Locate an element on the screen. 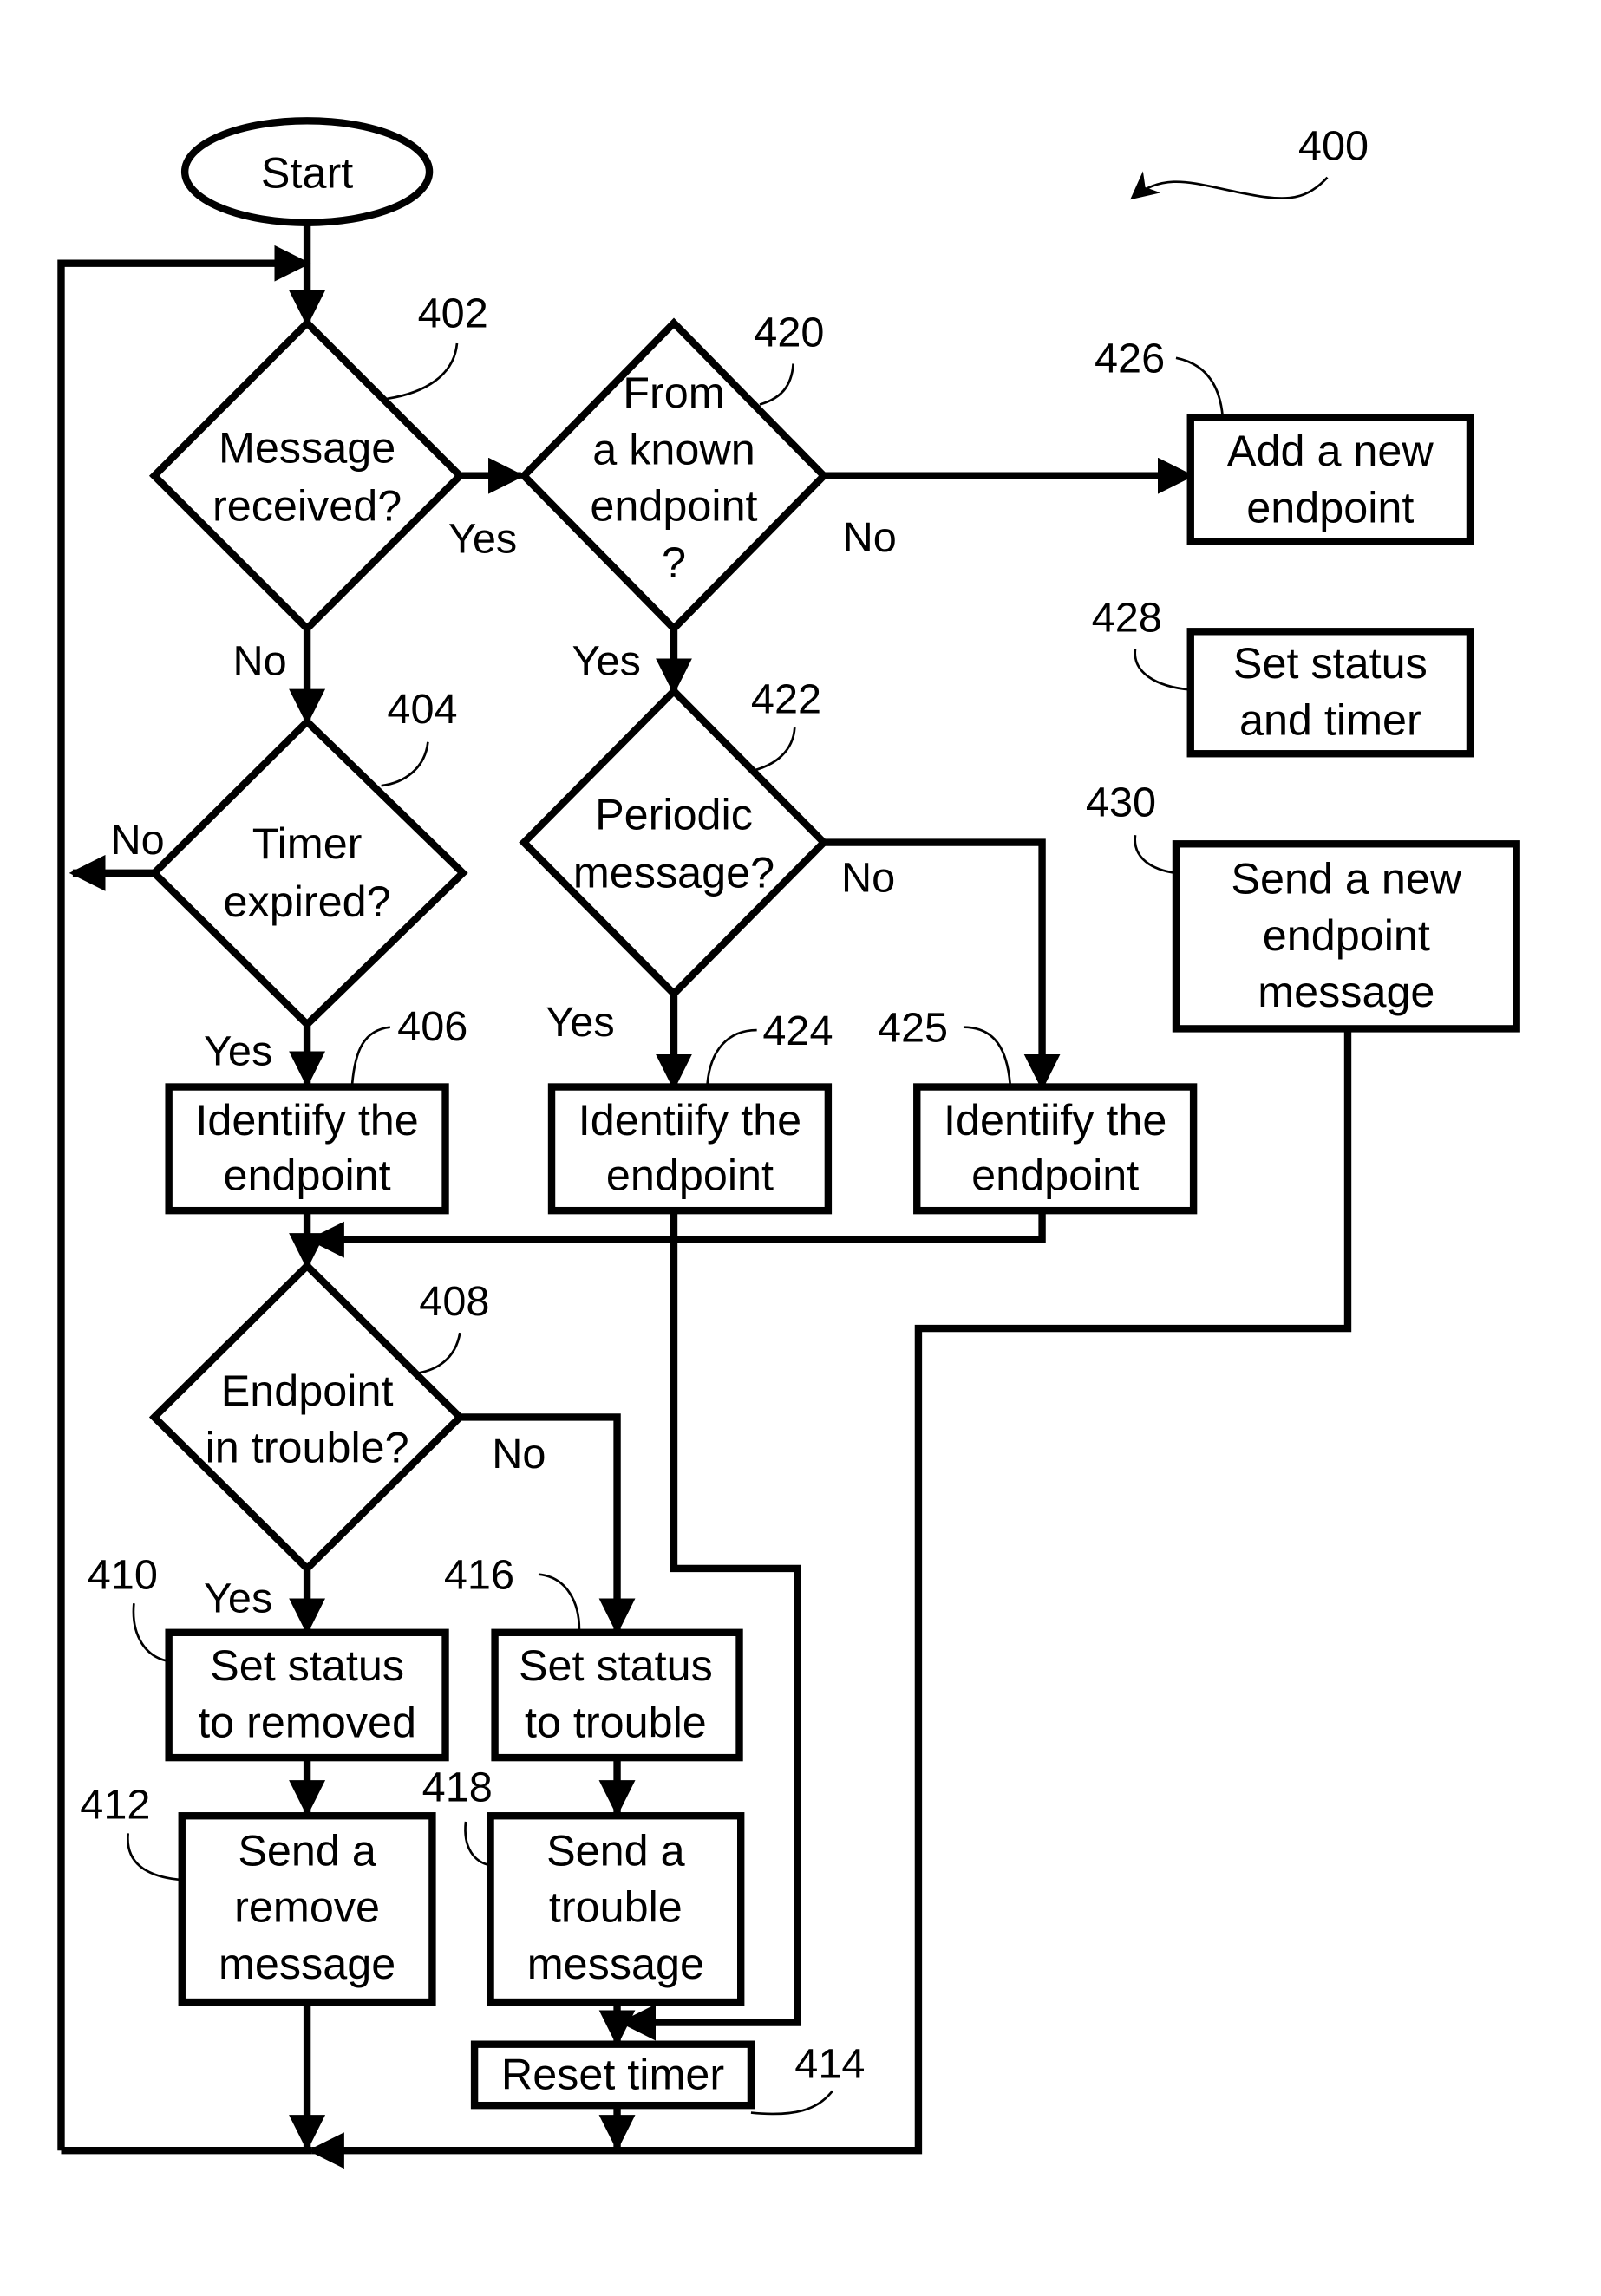 The height and width of the screenshot is (2296, 1601). label-422-line1: Periodic is located at coordinates (674, 815).